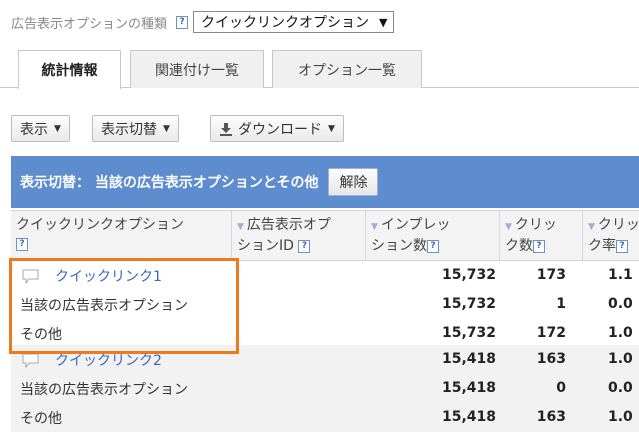 This screenshot has width=639, height=432. Describe the element at coordinates (89, 24) in the screenshot. I see `option-type-label: 広告表示オプションの種類` at that location.